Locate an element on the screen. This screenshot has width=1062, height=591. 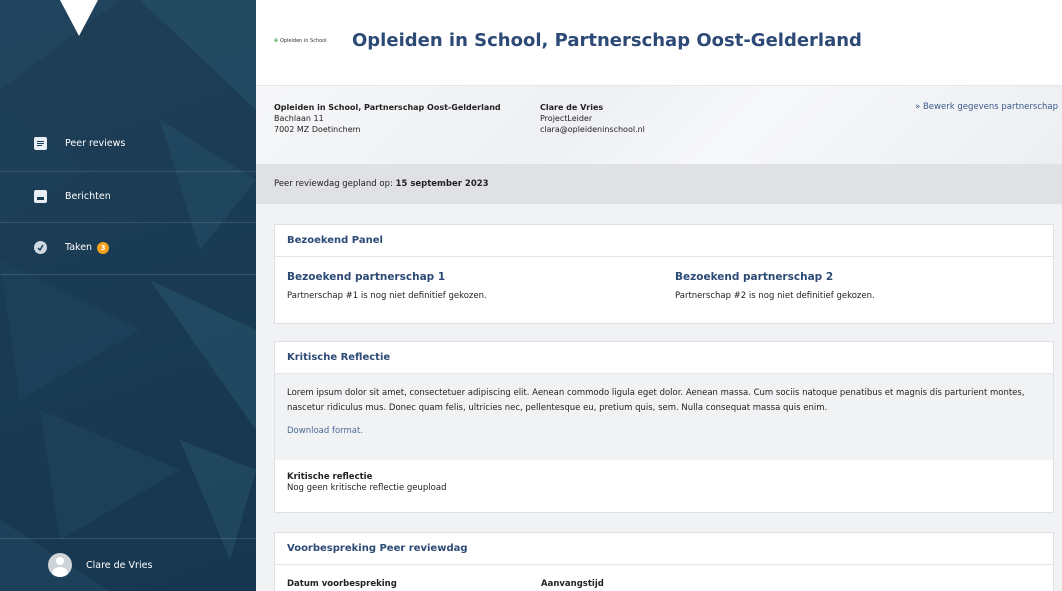
contact-name: Clare de Vries is located at coordinates (572, 107).